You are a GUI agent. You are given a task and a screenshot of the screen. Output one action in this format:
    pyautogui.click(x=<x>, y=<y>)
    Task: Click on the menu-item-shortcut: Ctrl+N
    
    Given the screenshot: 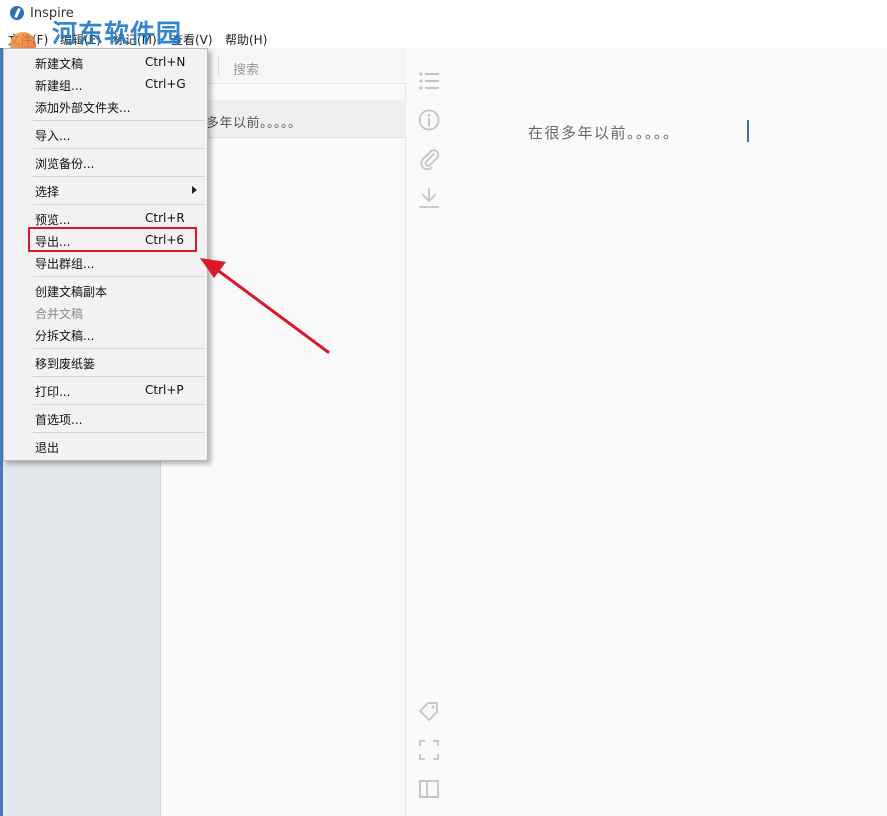 What is the action you would take?
    pyautogui.click(x=165, y=62)
    